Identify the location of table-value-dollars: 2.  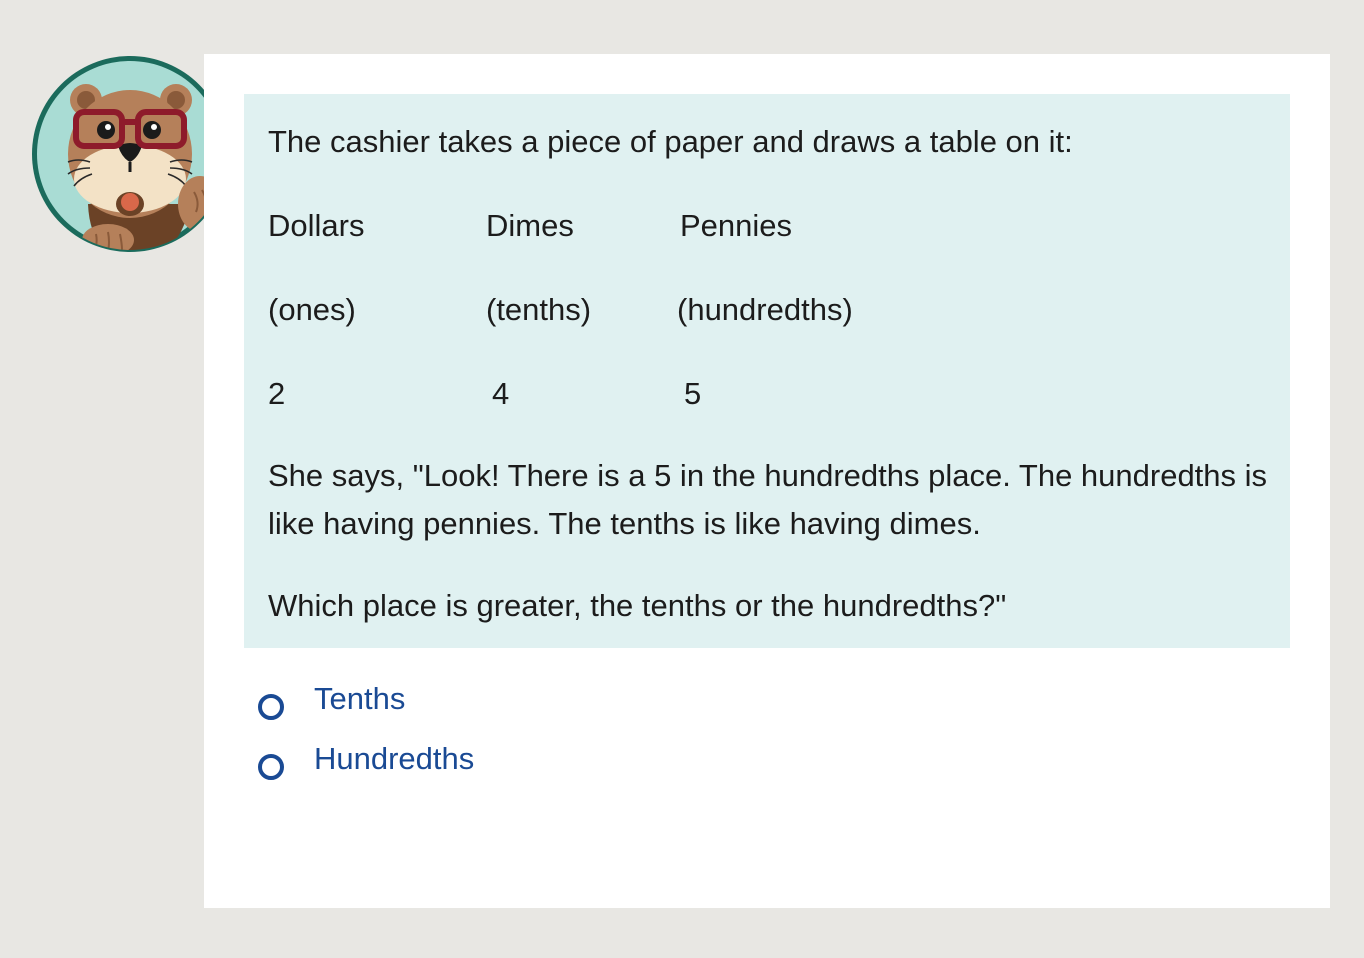
(277, 393).